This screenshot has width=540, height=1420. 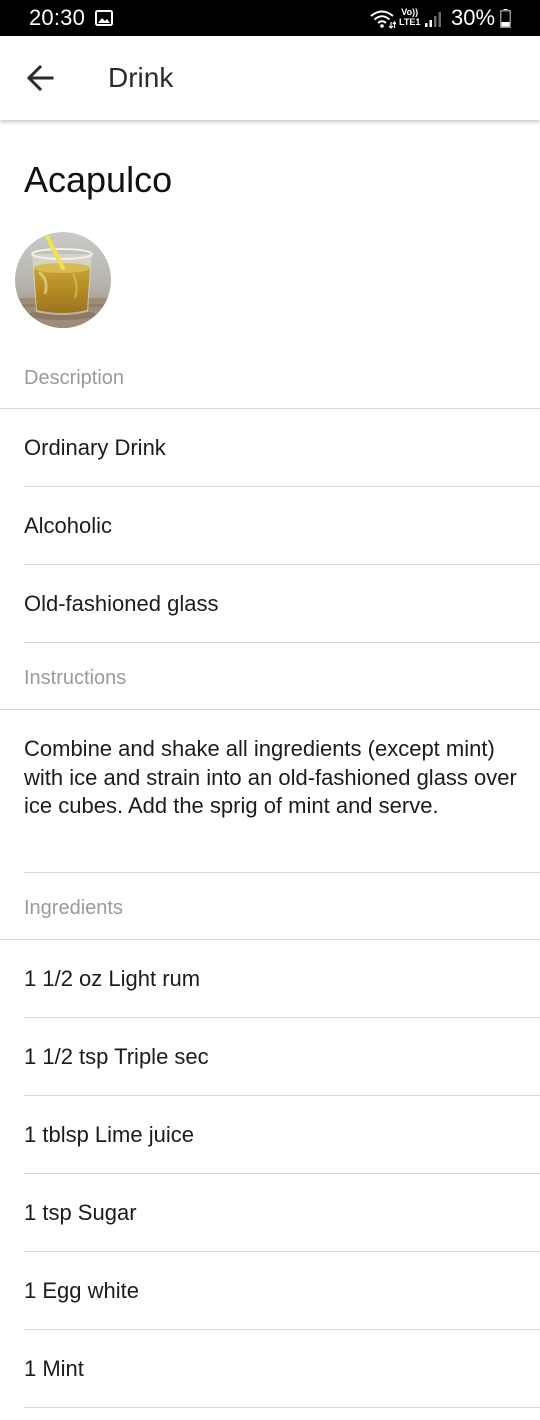 I want to click on back-button, so click(x=40, y=78).